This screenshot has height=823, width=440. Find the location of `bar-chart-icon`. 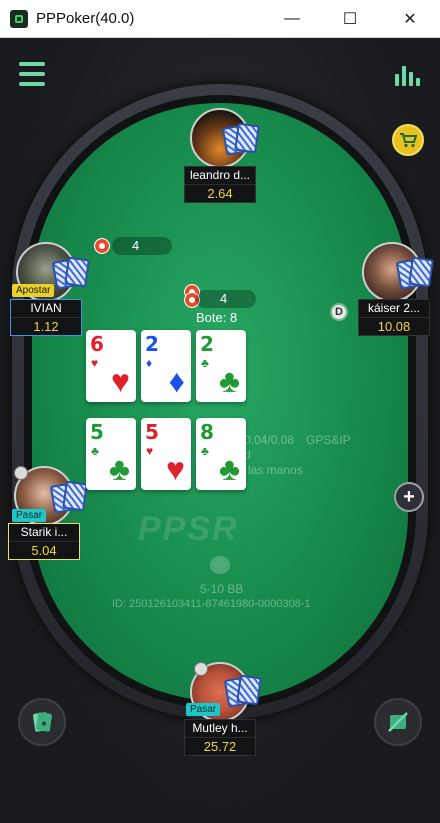

bar-chart-icon is located at coordinates (407, 73).